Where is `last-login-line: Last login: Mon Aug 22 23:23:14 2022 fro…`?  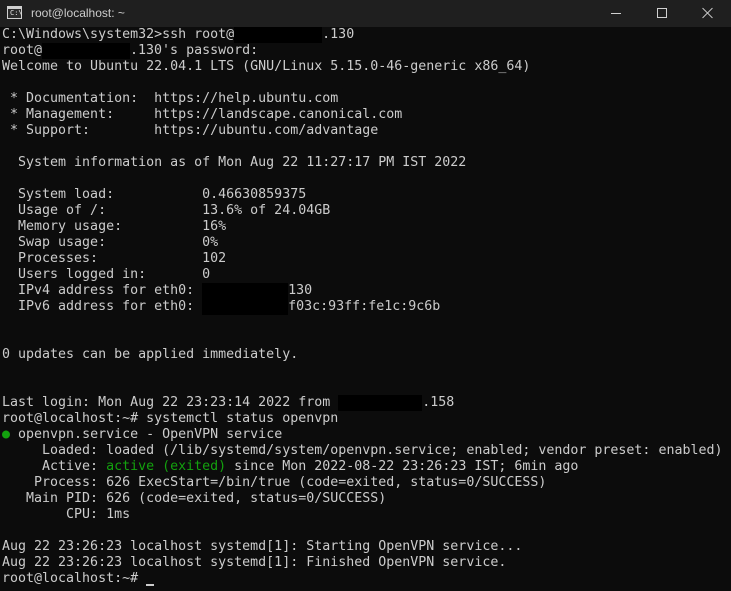
last-login-line: Last login: Mon Aug 22 23:23:14 2022 fro… is located at coordinates (366, 403).